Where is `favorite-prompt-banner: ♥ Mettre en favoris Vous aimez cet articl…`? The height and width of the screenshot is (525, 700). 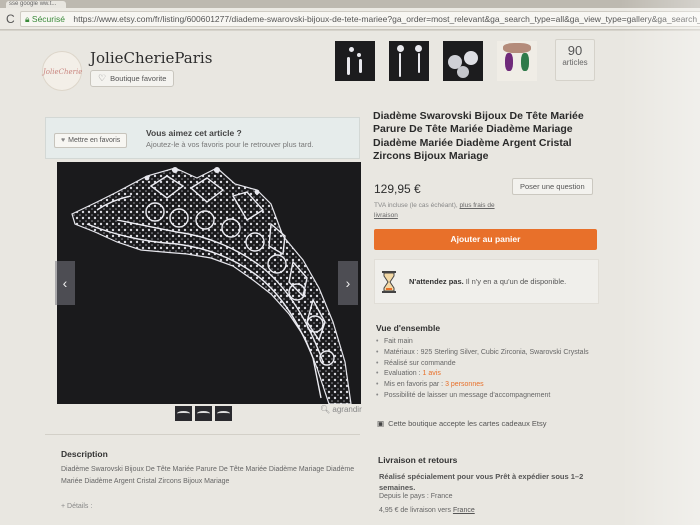
favorite-prompt-banner: ♥ Mettre en favoris Vous aimez cet articl… is located at coordinates (202, 138).